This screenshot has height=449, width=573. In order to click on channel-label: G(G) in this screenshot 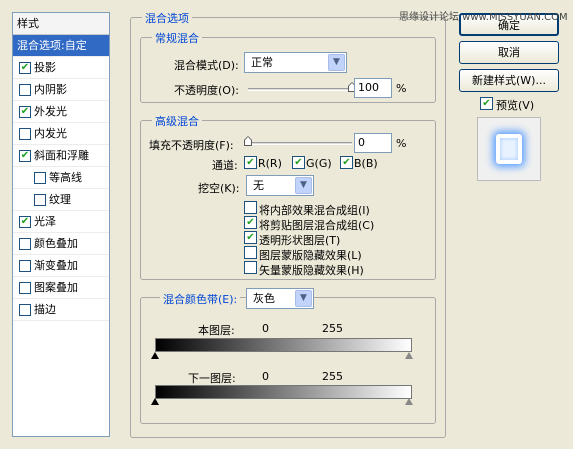, I will do `click(319, 163)`.